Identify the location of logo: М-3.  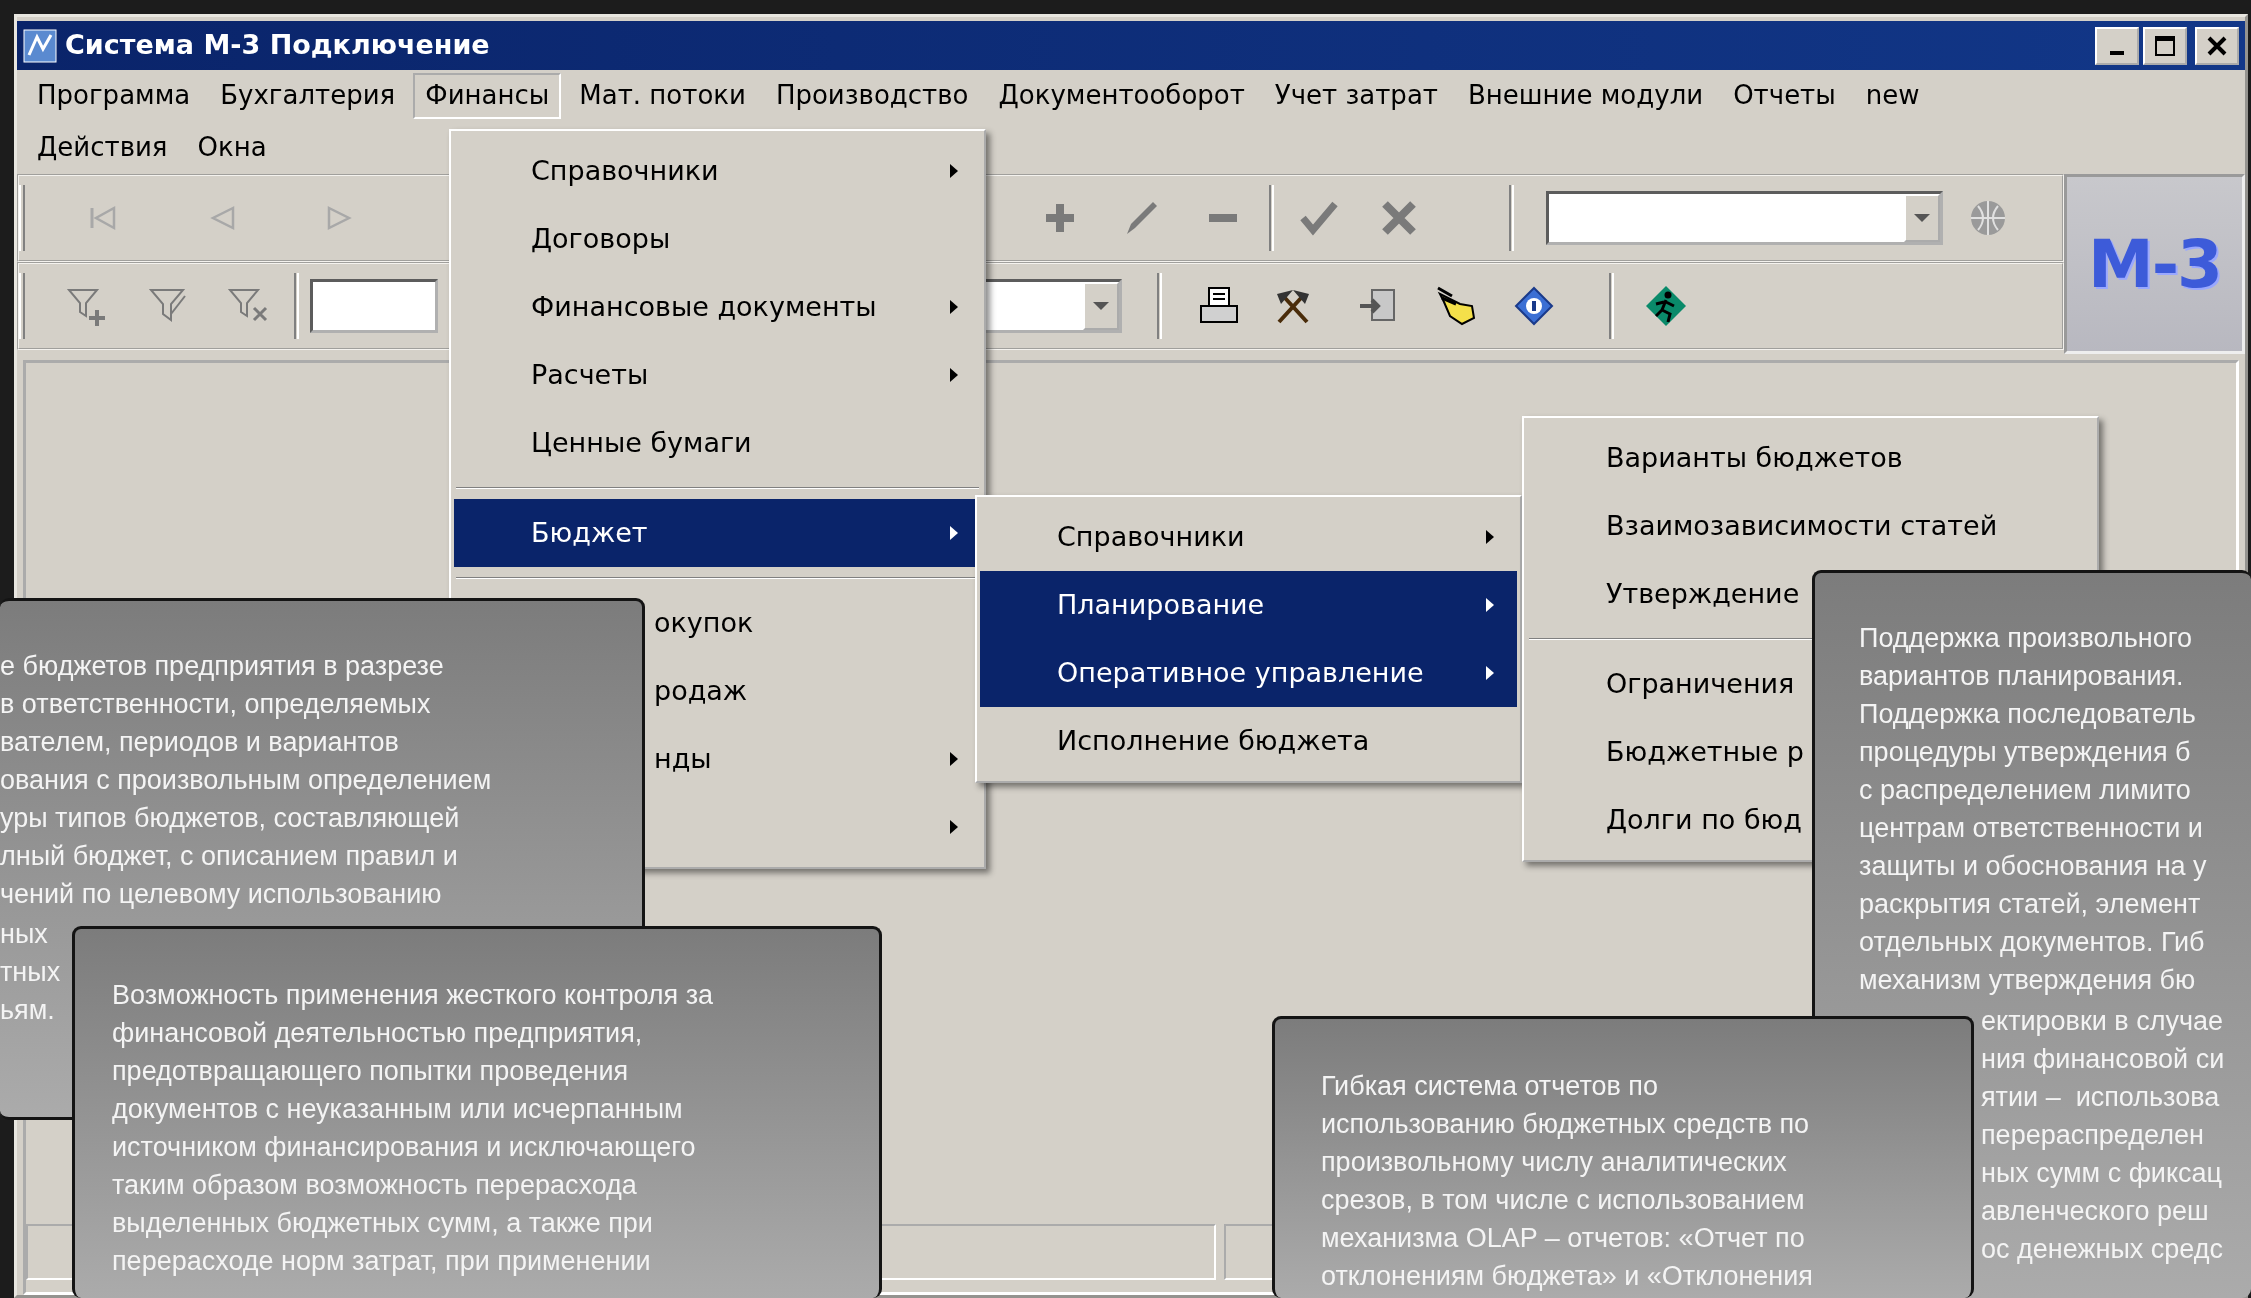
(2154, 264).